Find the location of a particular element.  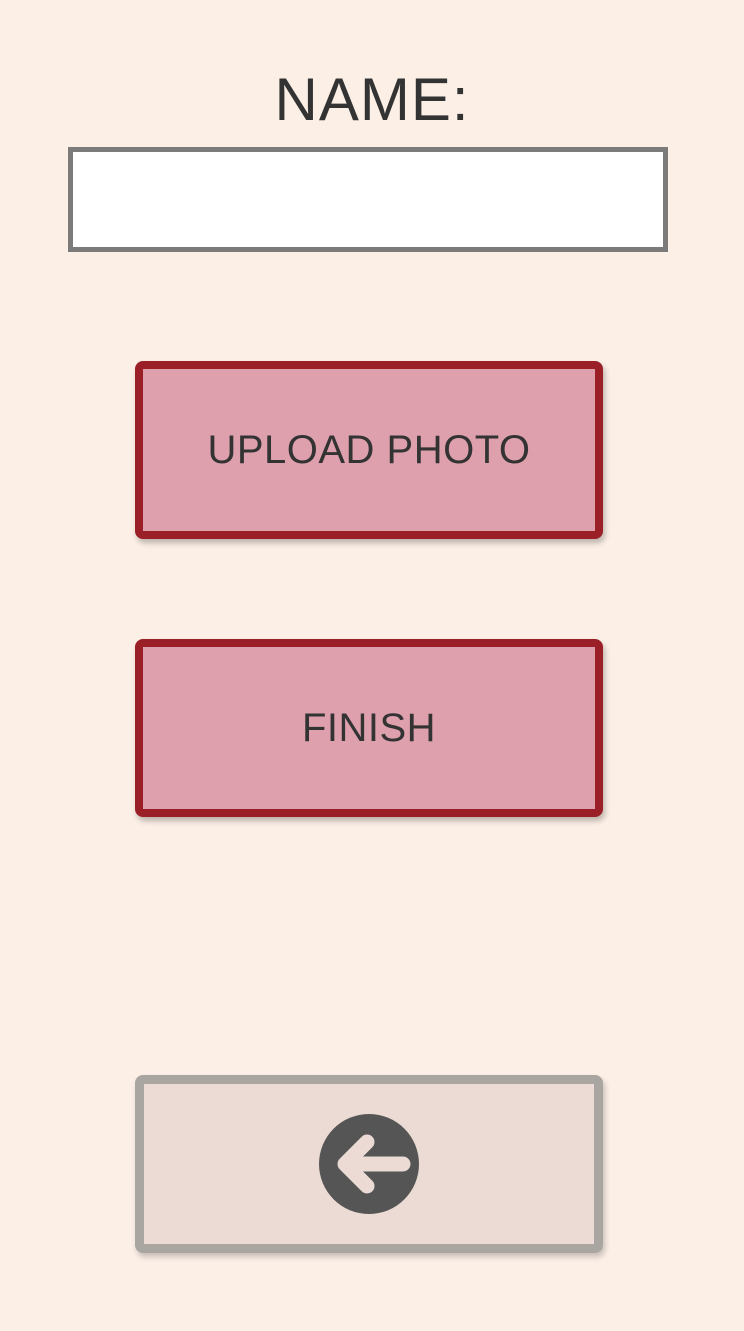

upload-photo-button: UPLOAD PHOTO is located at coordinates (369, 450).